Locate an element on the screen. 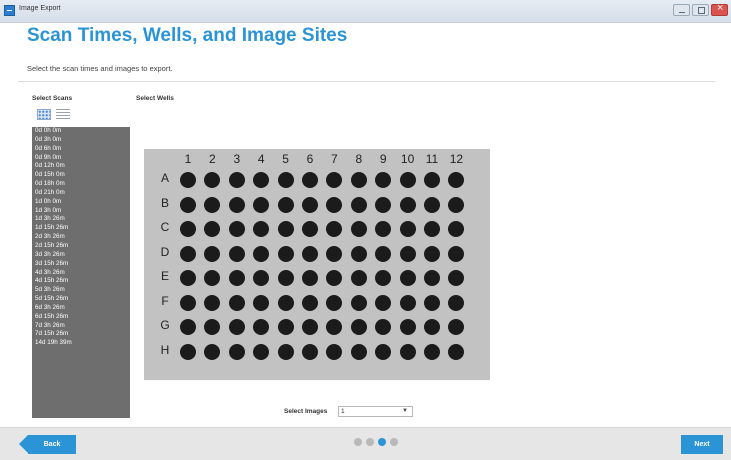 The height and width of the screenshot is (460, 731). scan-item: 5d 3h 26m is located at coordinates (81, 290).